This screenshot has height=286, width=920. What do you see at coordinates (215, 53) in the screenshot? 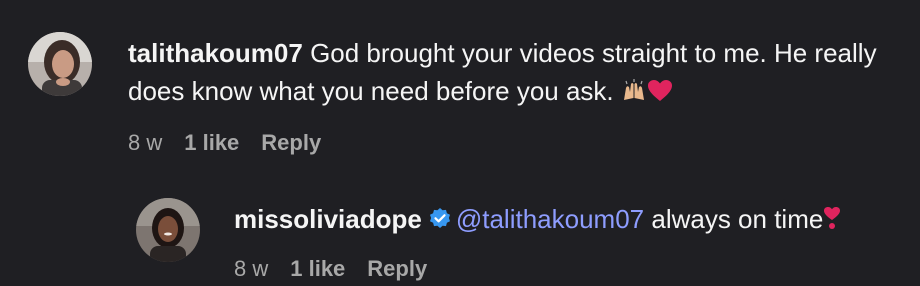
I see `username: talithakoum07` at bounding box center [215, 53].